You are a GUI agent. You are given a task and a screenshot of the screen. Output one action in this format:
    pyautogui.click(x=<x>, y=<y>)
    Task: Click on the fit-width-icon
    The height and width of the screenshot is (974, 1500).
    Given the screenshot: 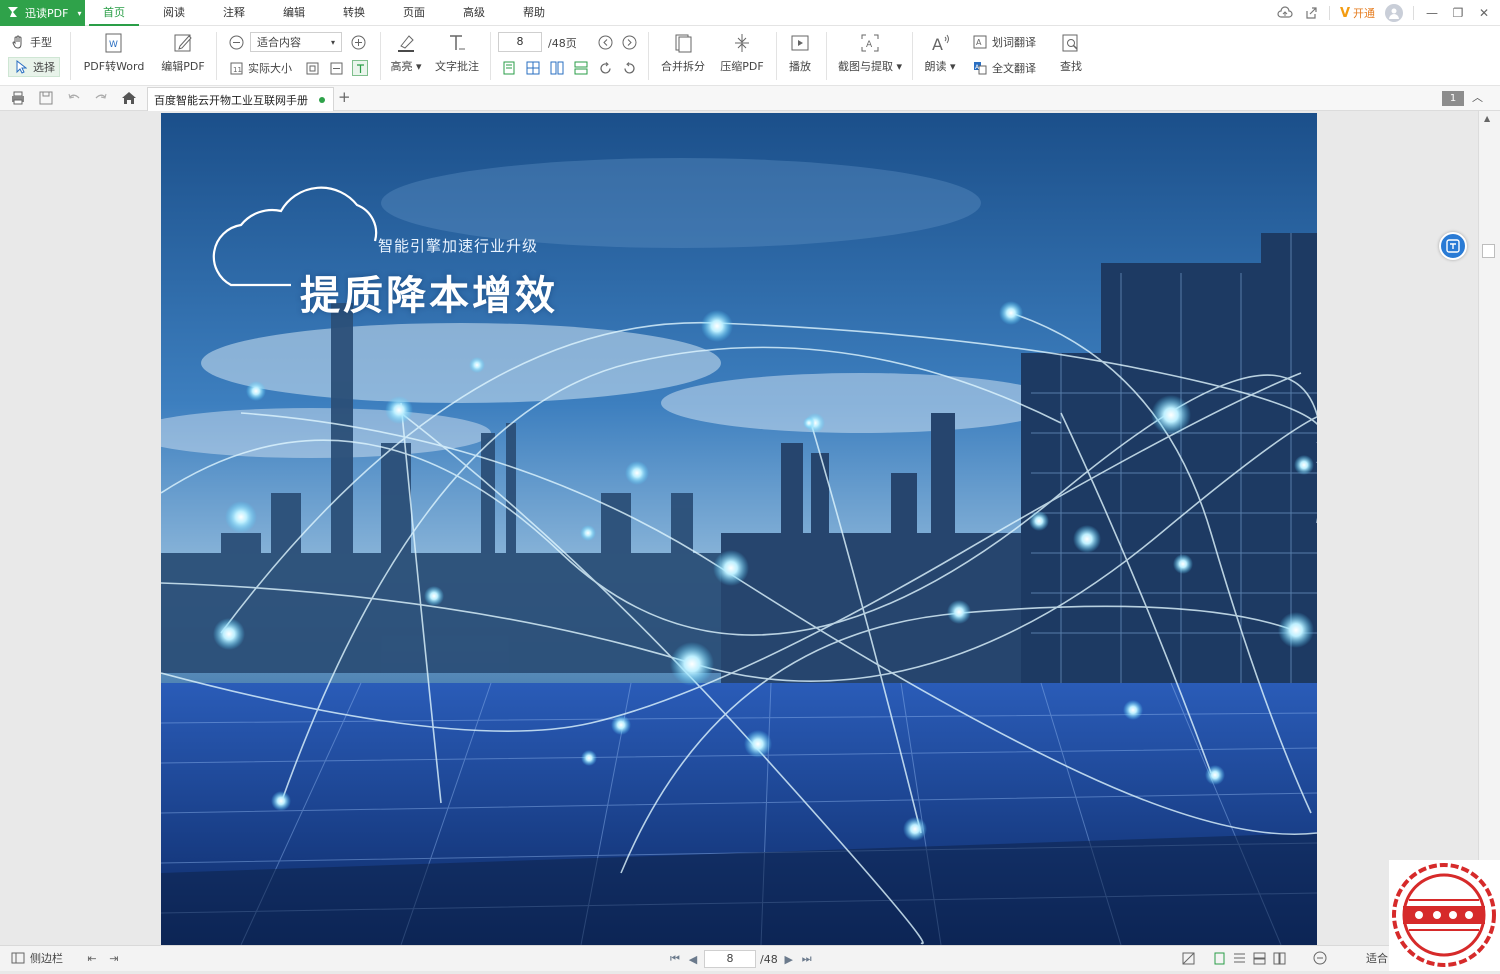 What is the action you would take?
    pyautogui.click(x=336, y=68)
    